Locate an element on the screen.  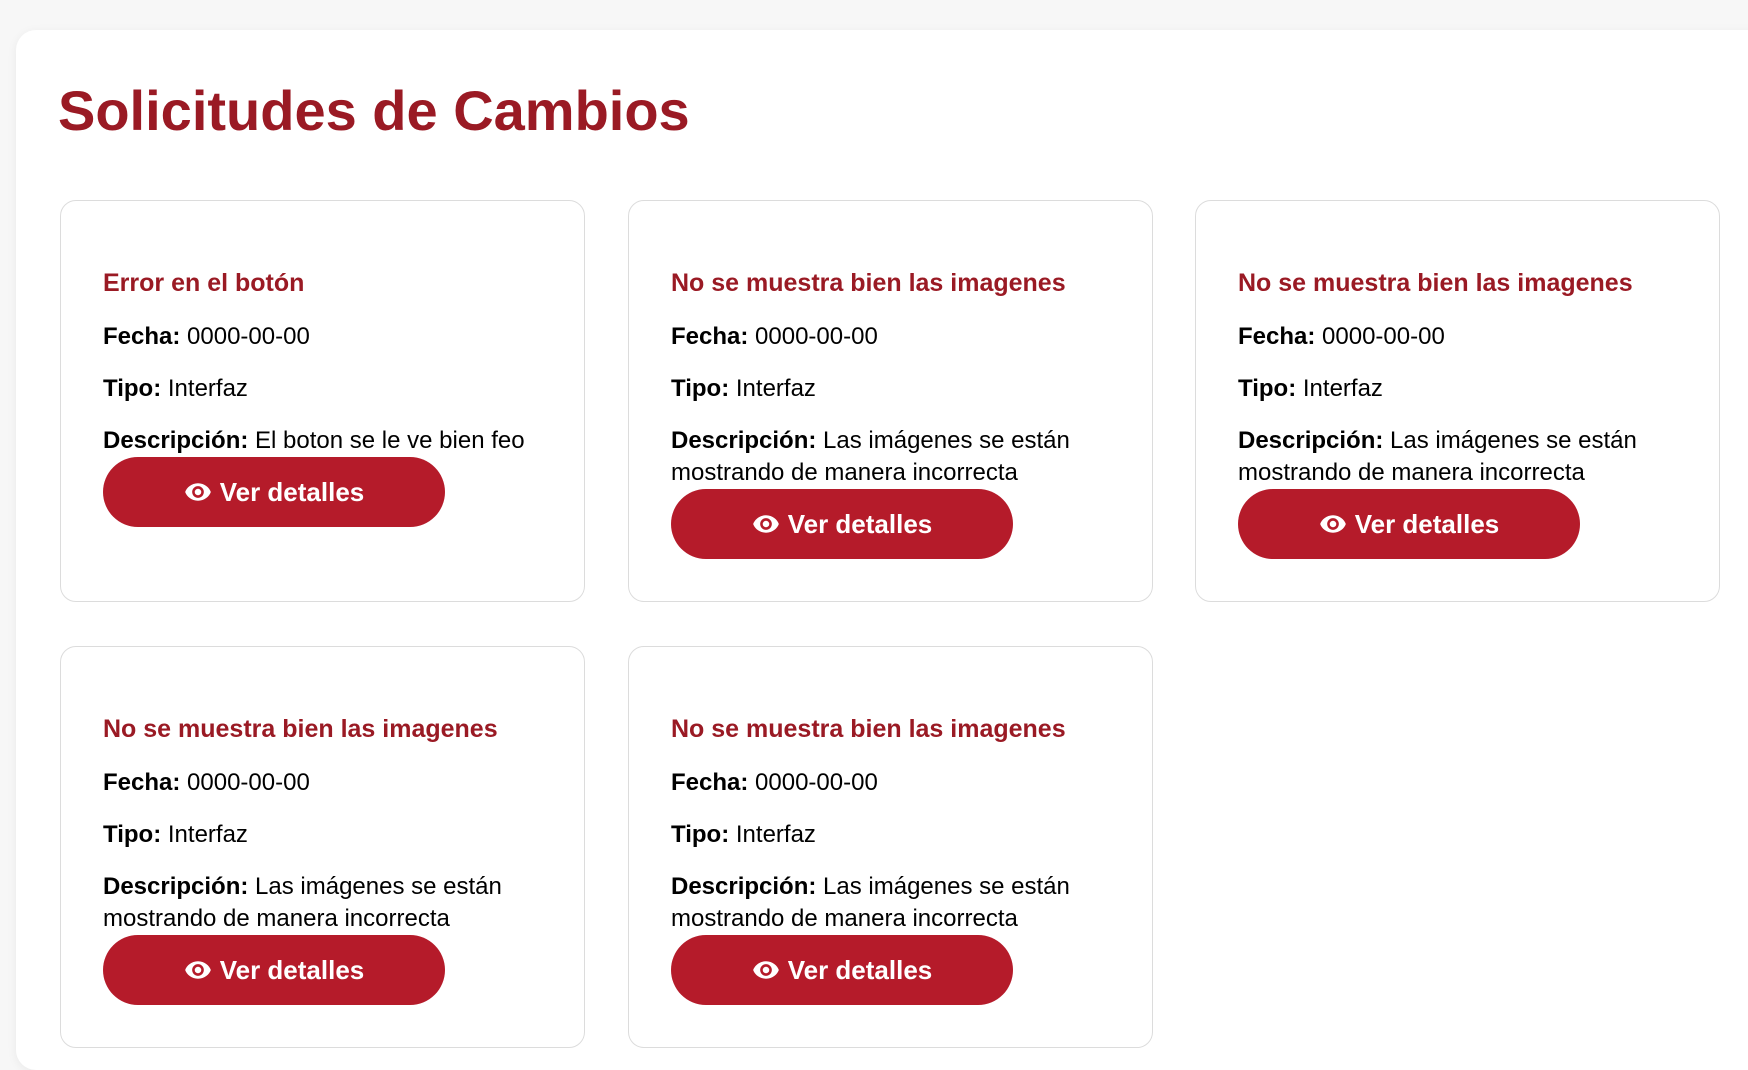
request-title: Error en el botón is located at coordinates (204, 283).